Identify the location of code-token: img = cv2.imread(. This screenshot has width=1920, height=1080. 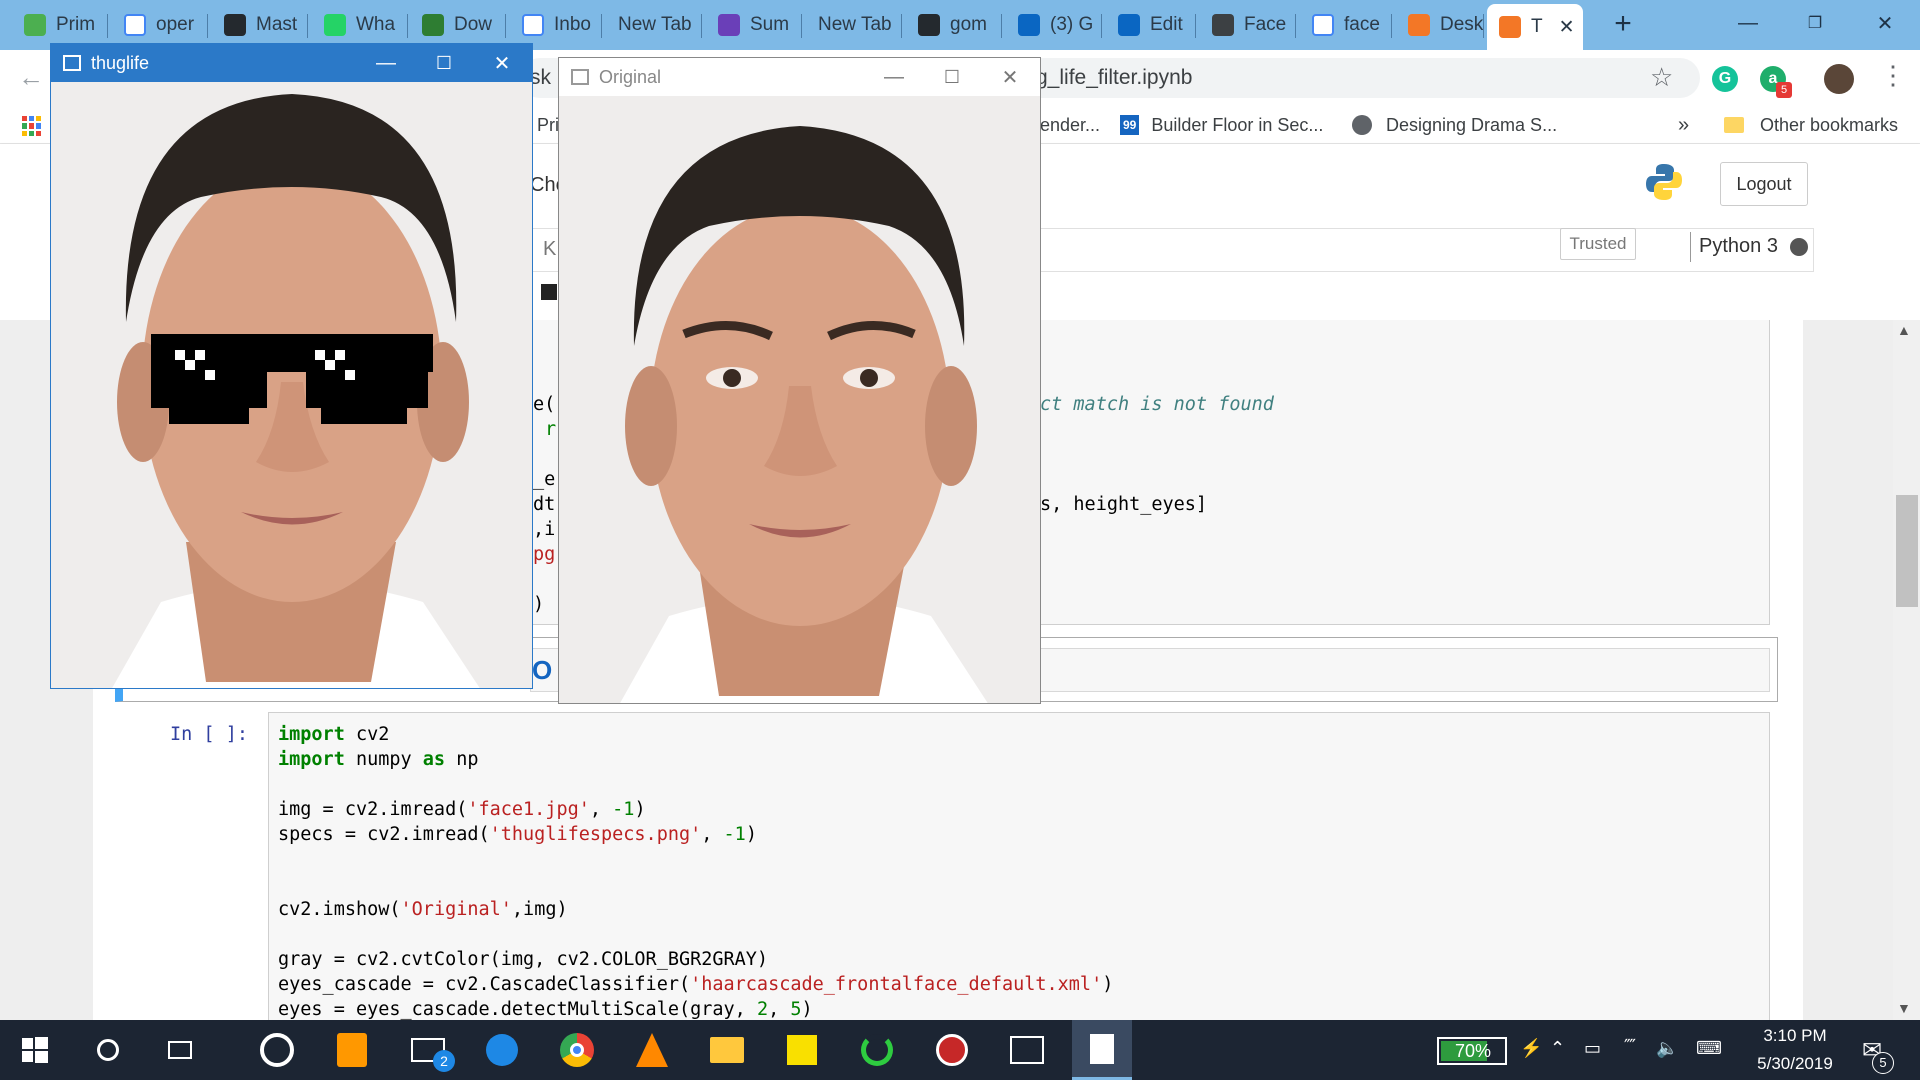
(373, 809).